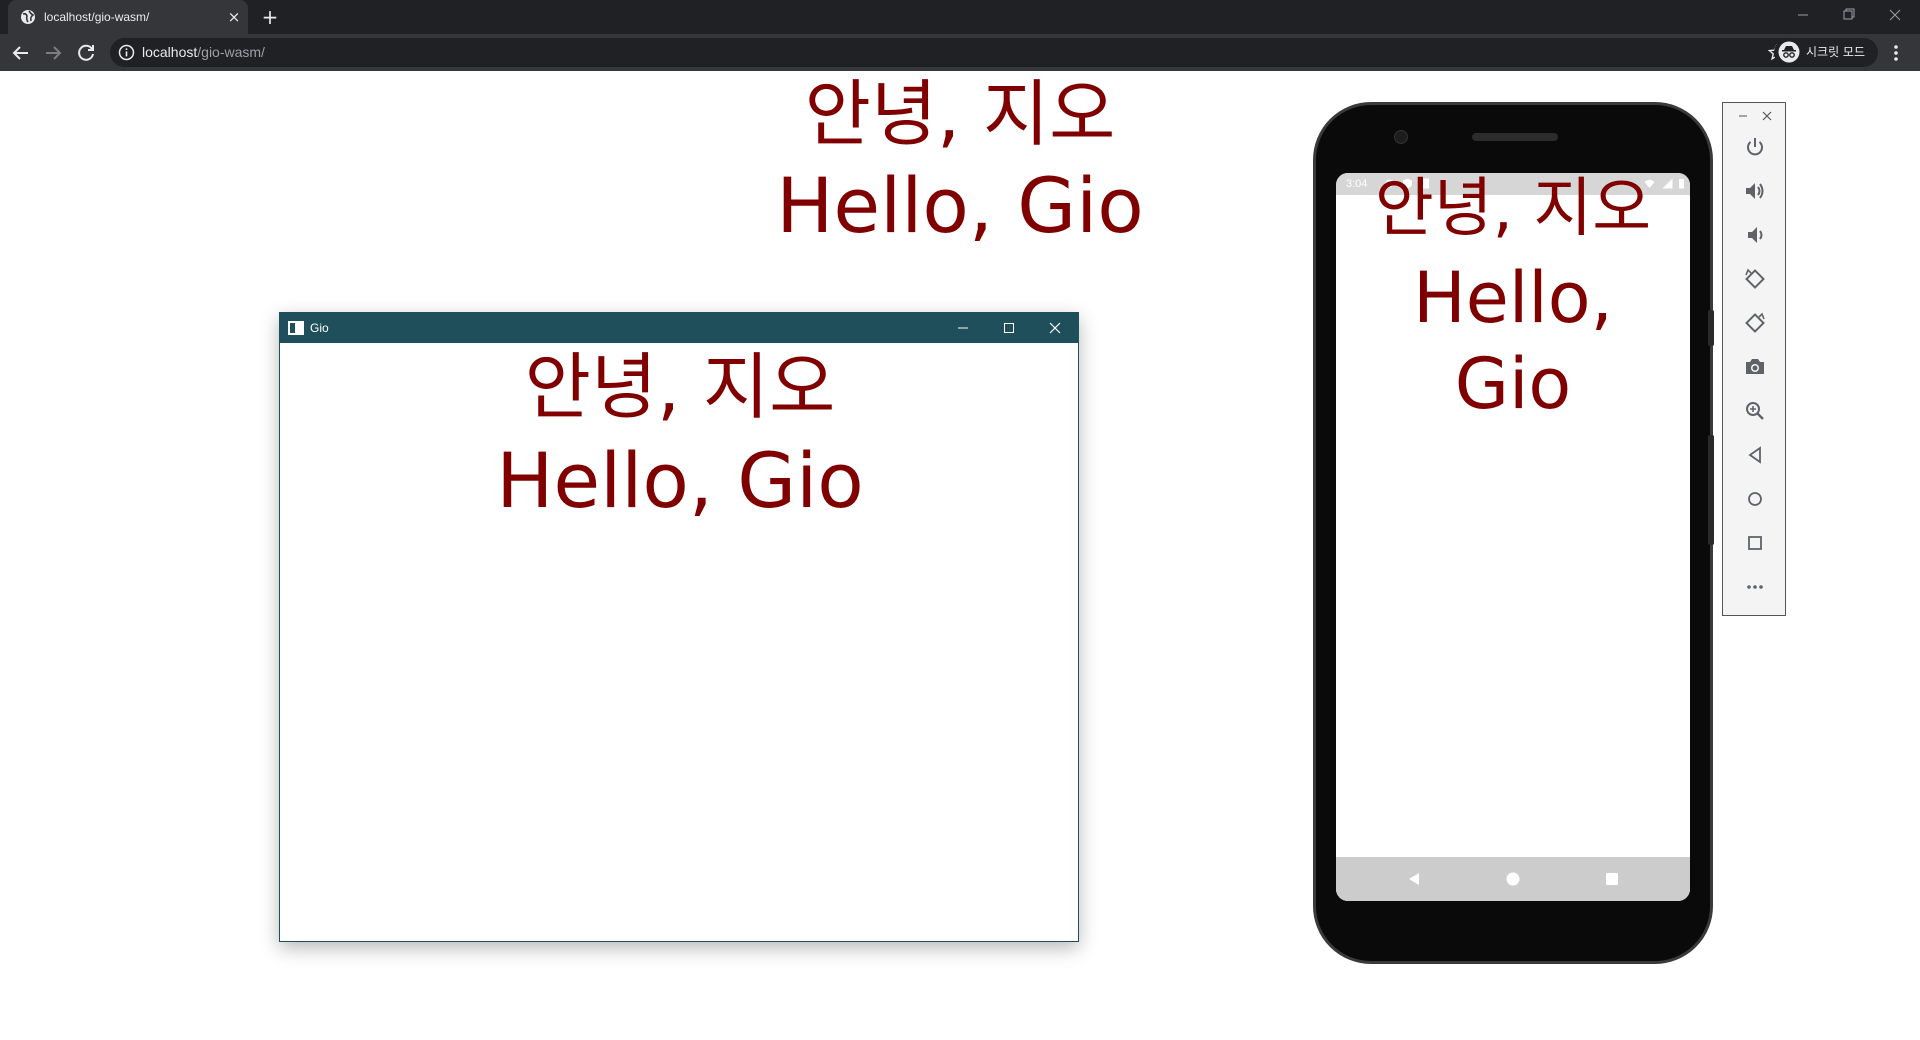 Image resolution: width=1920 pixels, height=1040 pixels. What do you see at coordinates (1836, 52) in the screenshot?
I see `incognito-label: 시크릿 모드` at bounding box center [1836, 52].